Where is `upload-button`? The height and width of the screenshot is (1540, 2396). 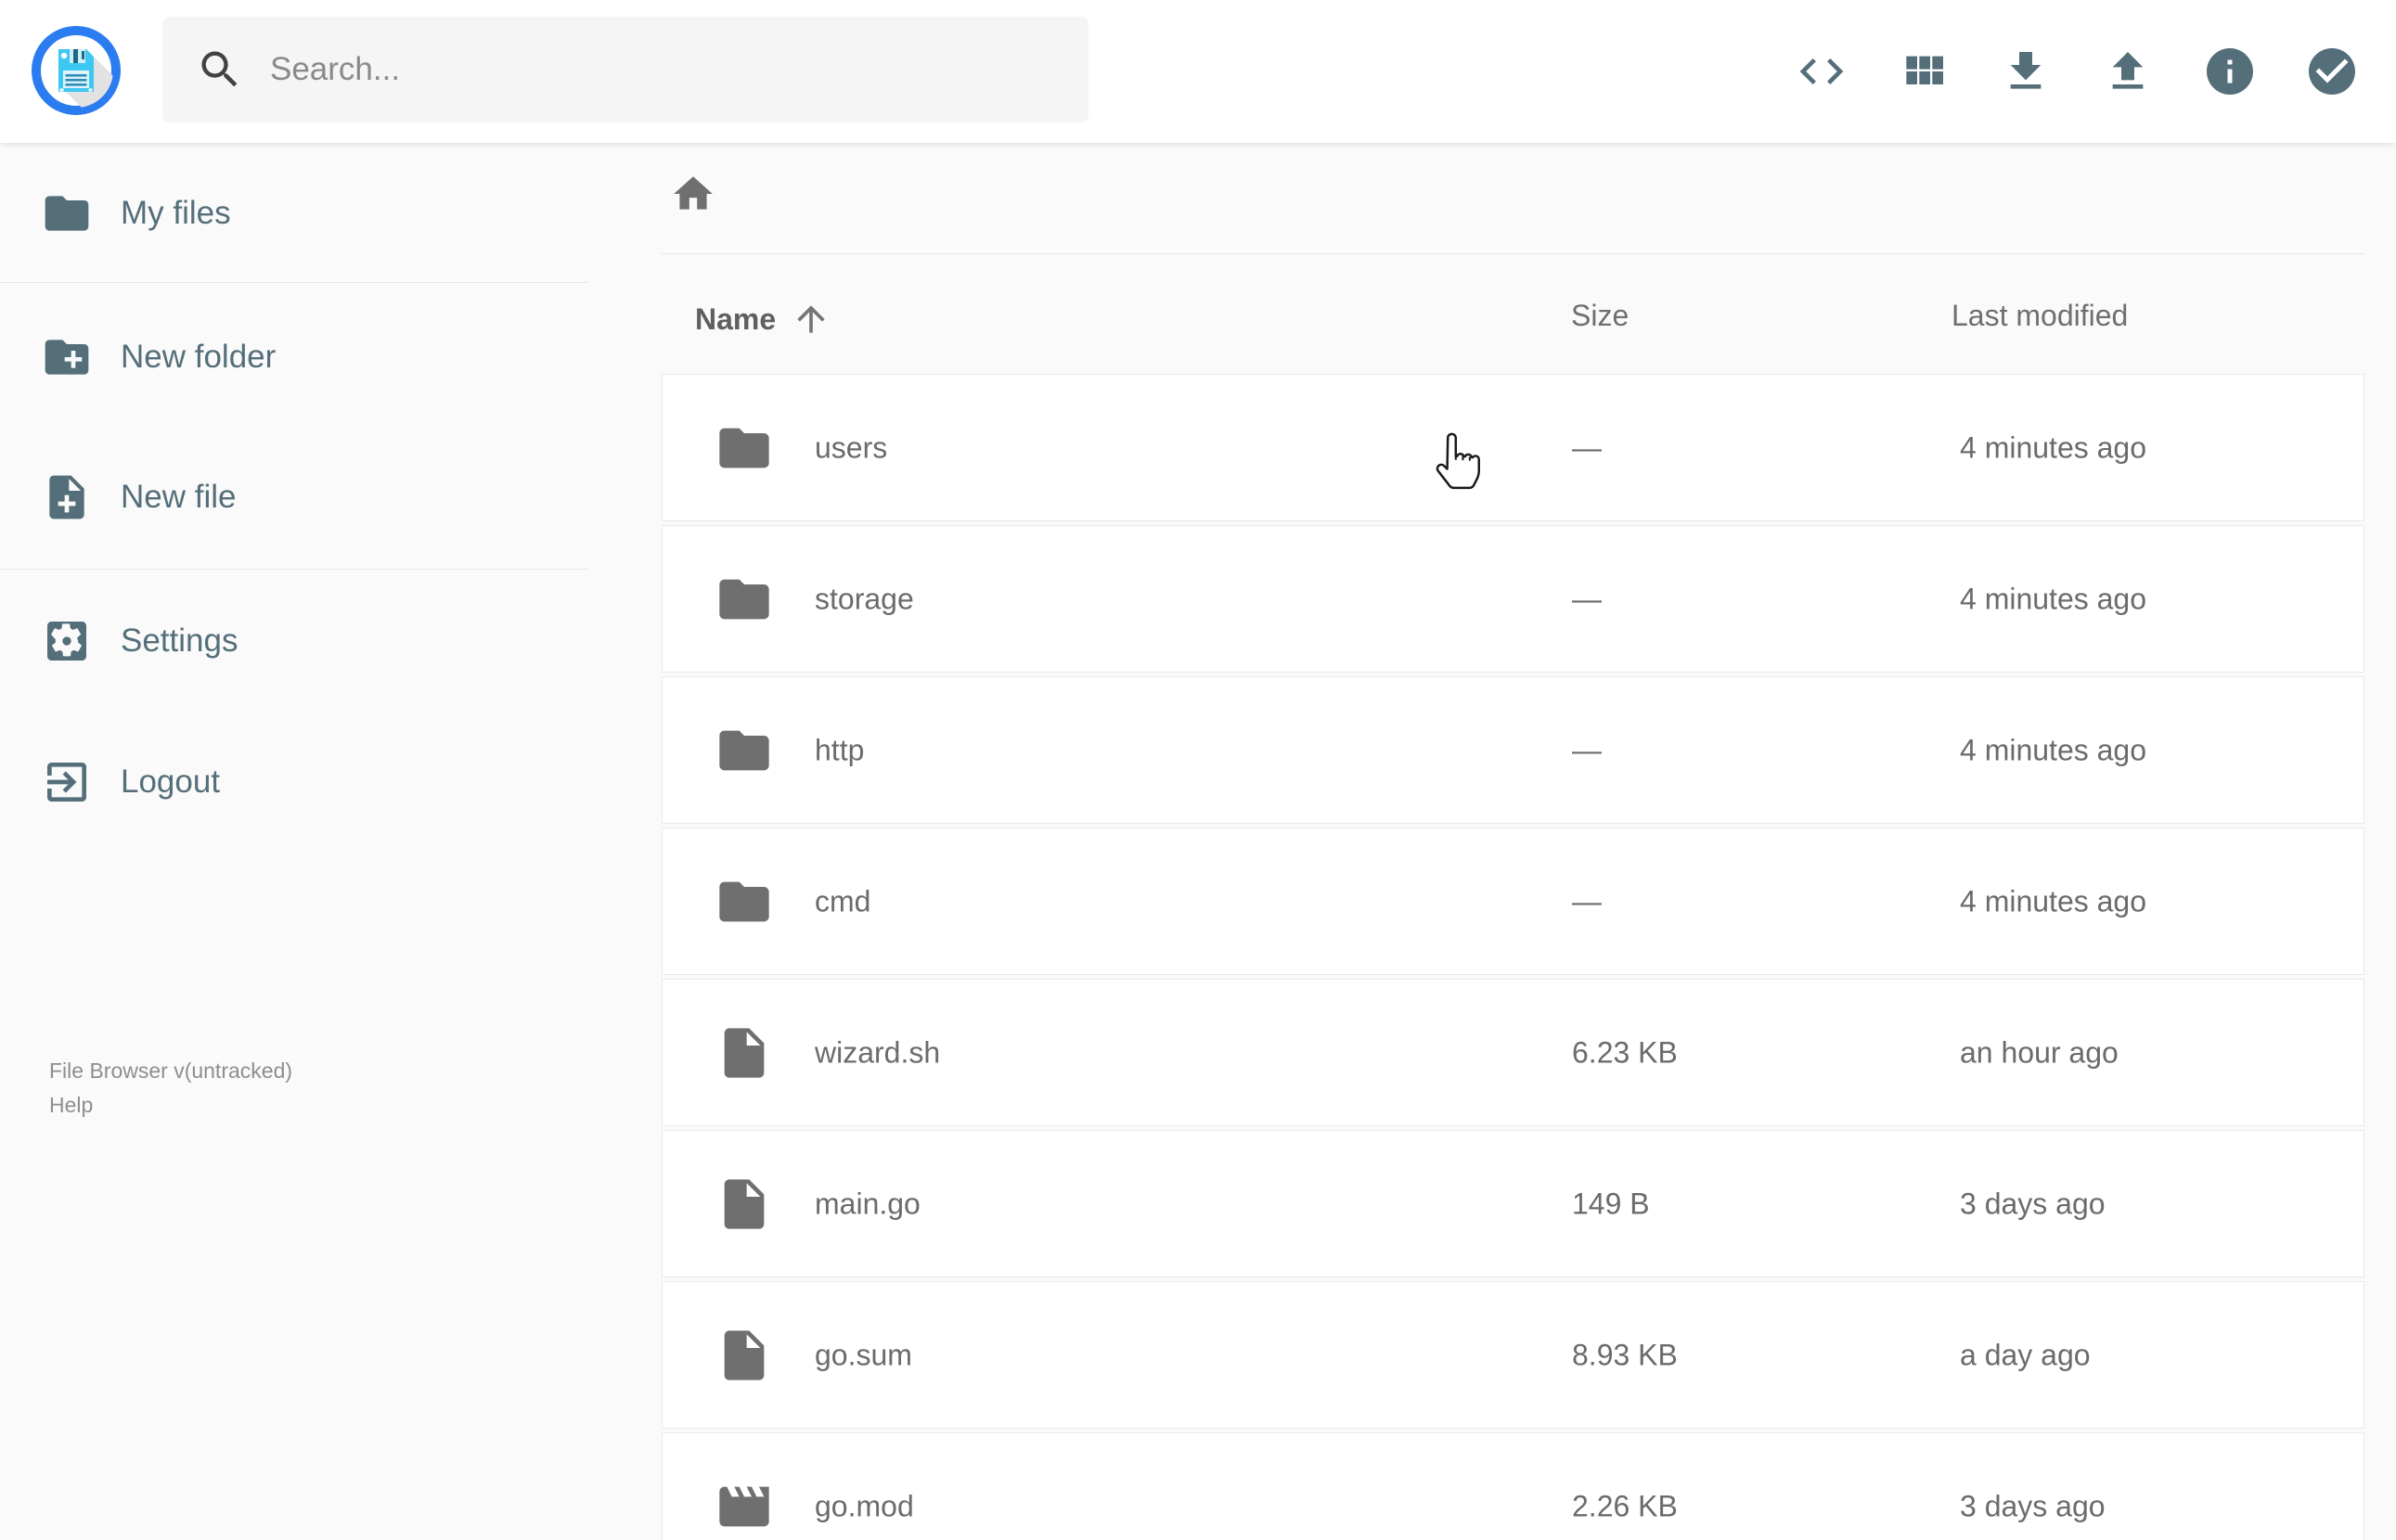 upload-button is located at coordinates (2128, 71).